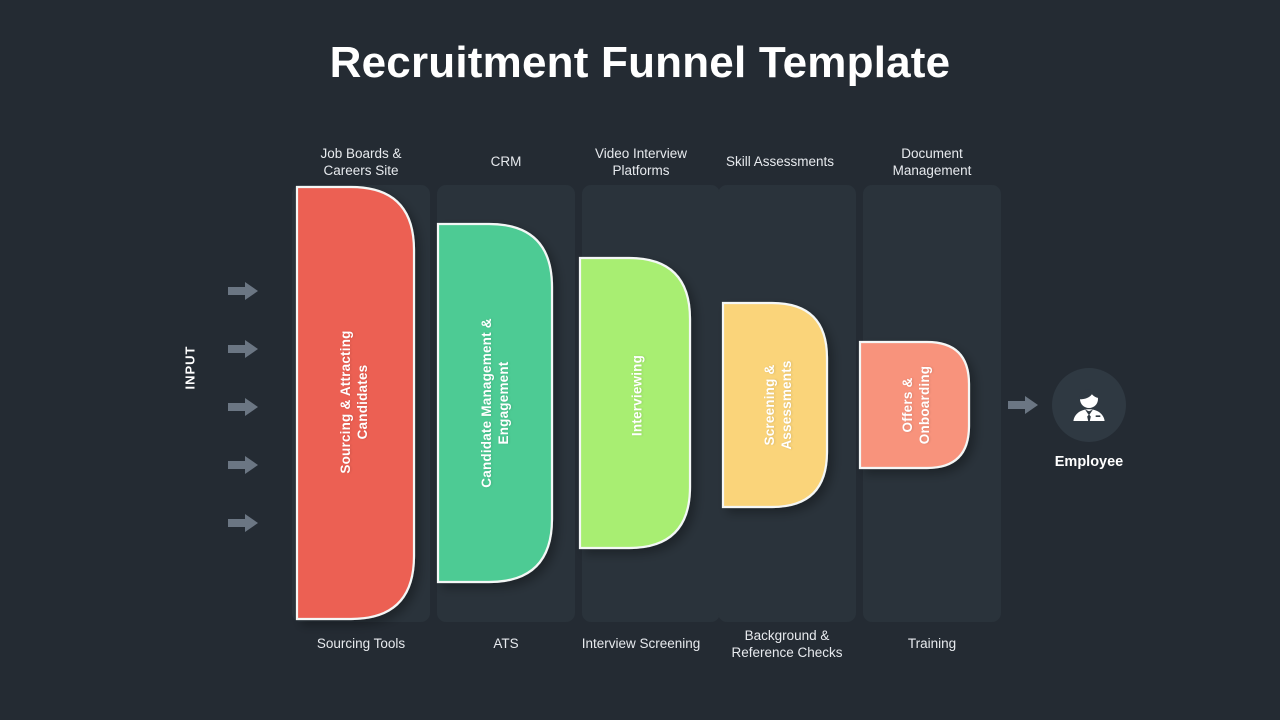  I want to click on funnel-stage-5-label: Offers & Onboarding, so click(916, 405).